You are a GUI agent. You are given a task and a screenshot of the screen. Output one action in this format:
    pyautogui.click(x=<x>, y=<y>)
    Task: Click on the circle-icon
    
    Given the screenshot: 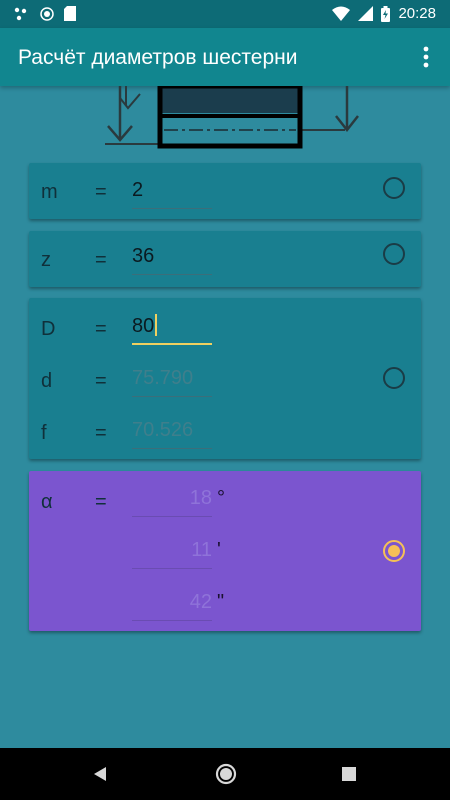 What is the action you would take?
    pyautogui.click(x=47, y=13)
    